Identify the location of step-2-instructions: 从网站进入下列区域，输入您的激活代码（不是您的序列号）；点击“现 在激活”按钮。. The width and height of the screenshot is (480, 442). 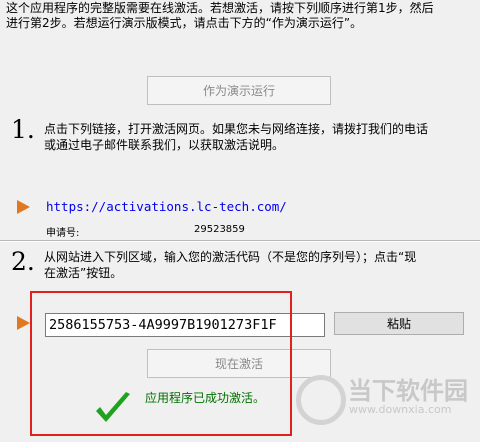
(259, 265).